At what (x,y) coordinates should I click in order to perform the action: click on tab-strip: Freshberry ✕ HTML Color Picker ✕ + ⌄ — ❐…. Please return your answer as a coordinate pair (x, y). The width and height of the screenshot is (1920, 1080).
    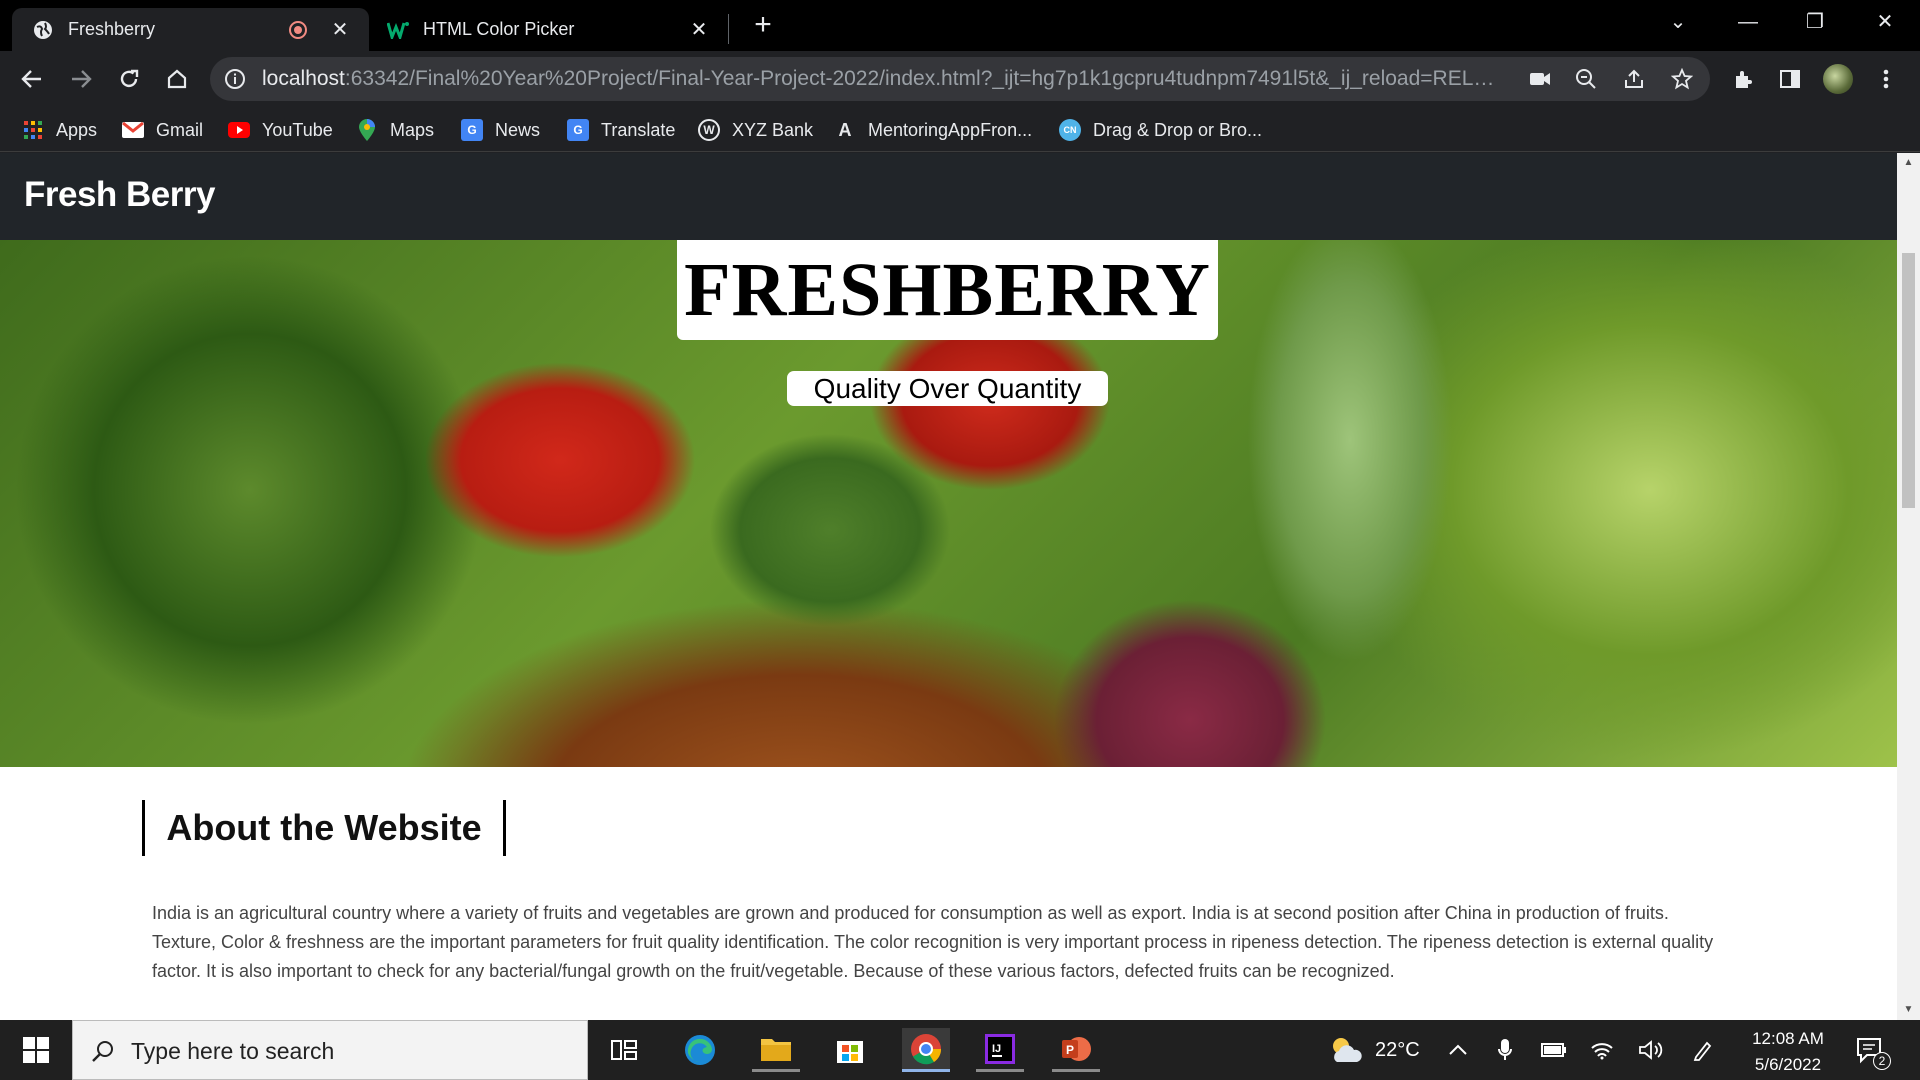
    Looking at the image, I should click on (960, 25).